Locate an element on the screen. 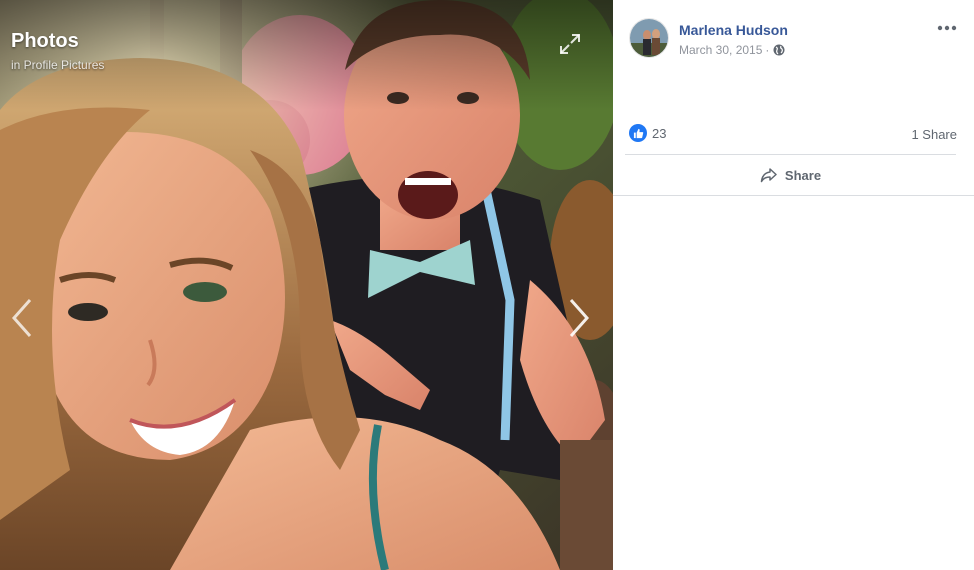 Image resolution: width=974 pixels, height=570 pixels. post-meta: March 30, 2015 · is located at coordinates (732, 50).